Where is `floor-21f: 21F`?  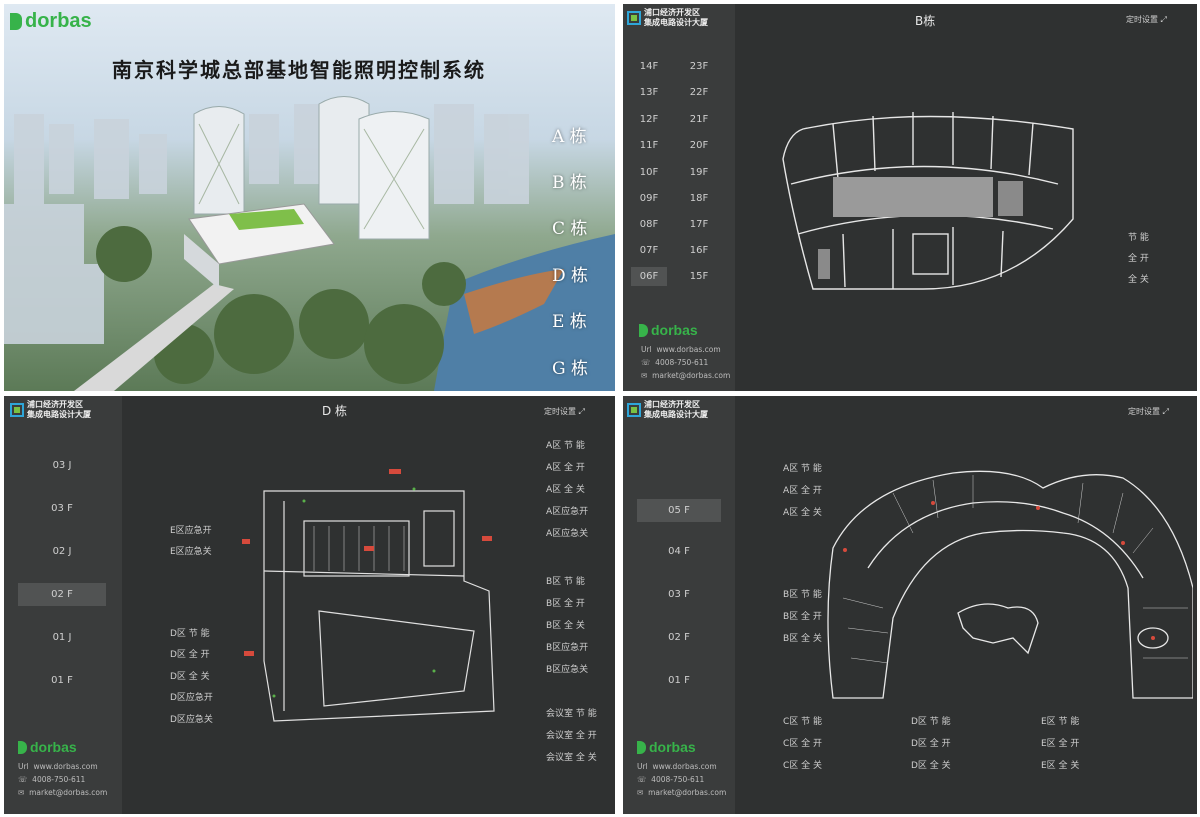
floor-21f: 21F is located at coordinates (699, 119).